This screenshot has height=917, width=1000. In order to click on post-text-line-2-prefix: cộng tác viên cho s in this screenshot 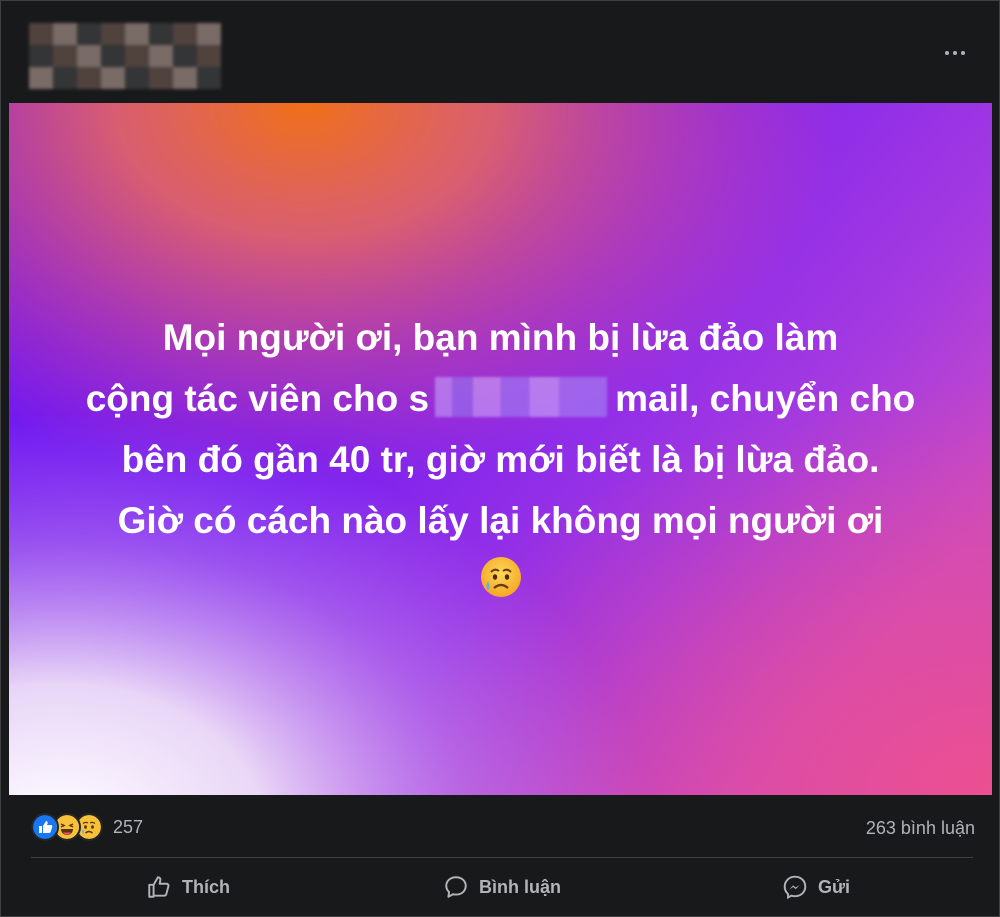, I will do `click(257, 398)`.